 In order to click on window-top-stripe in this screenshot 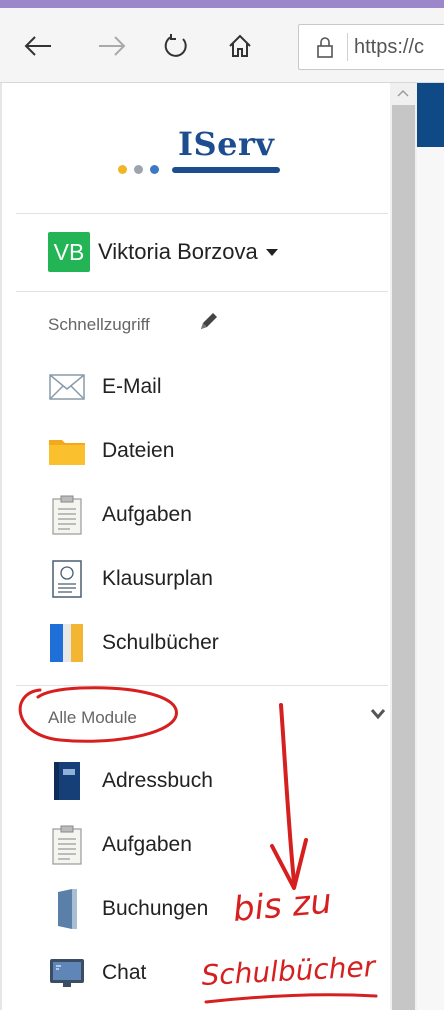, I will do `click(222, 4)`.